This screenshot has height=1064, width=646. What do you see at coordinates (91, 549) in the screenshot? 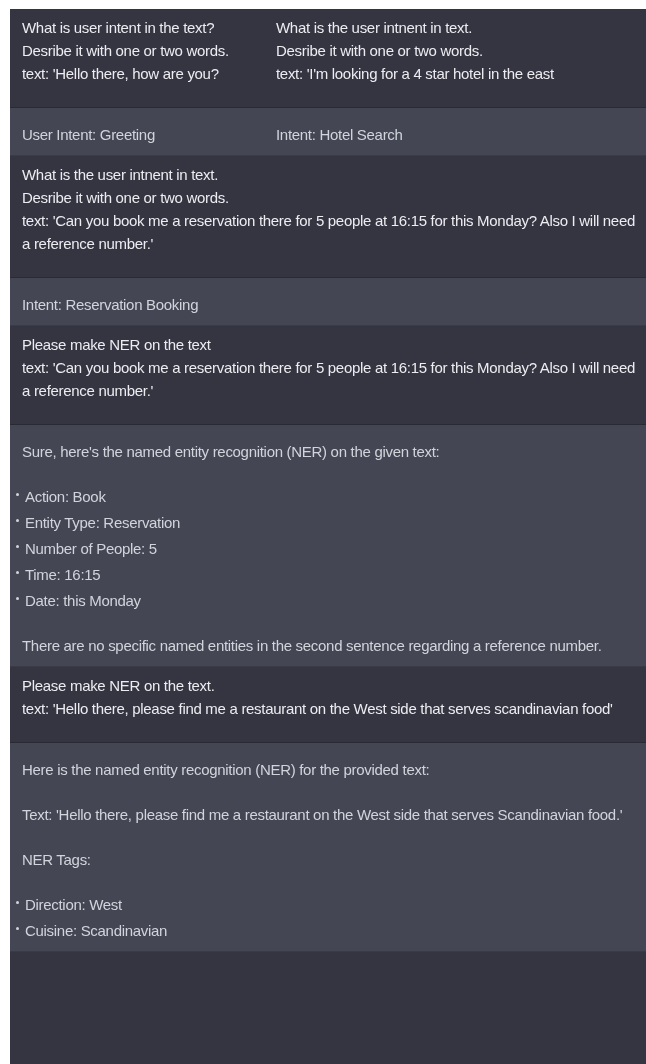
I see `list-item-text: Number of People: 5` at bounding box center [91, 549].